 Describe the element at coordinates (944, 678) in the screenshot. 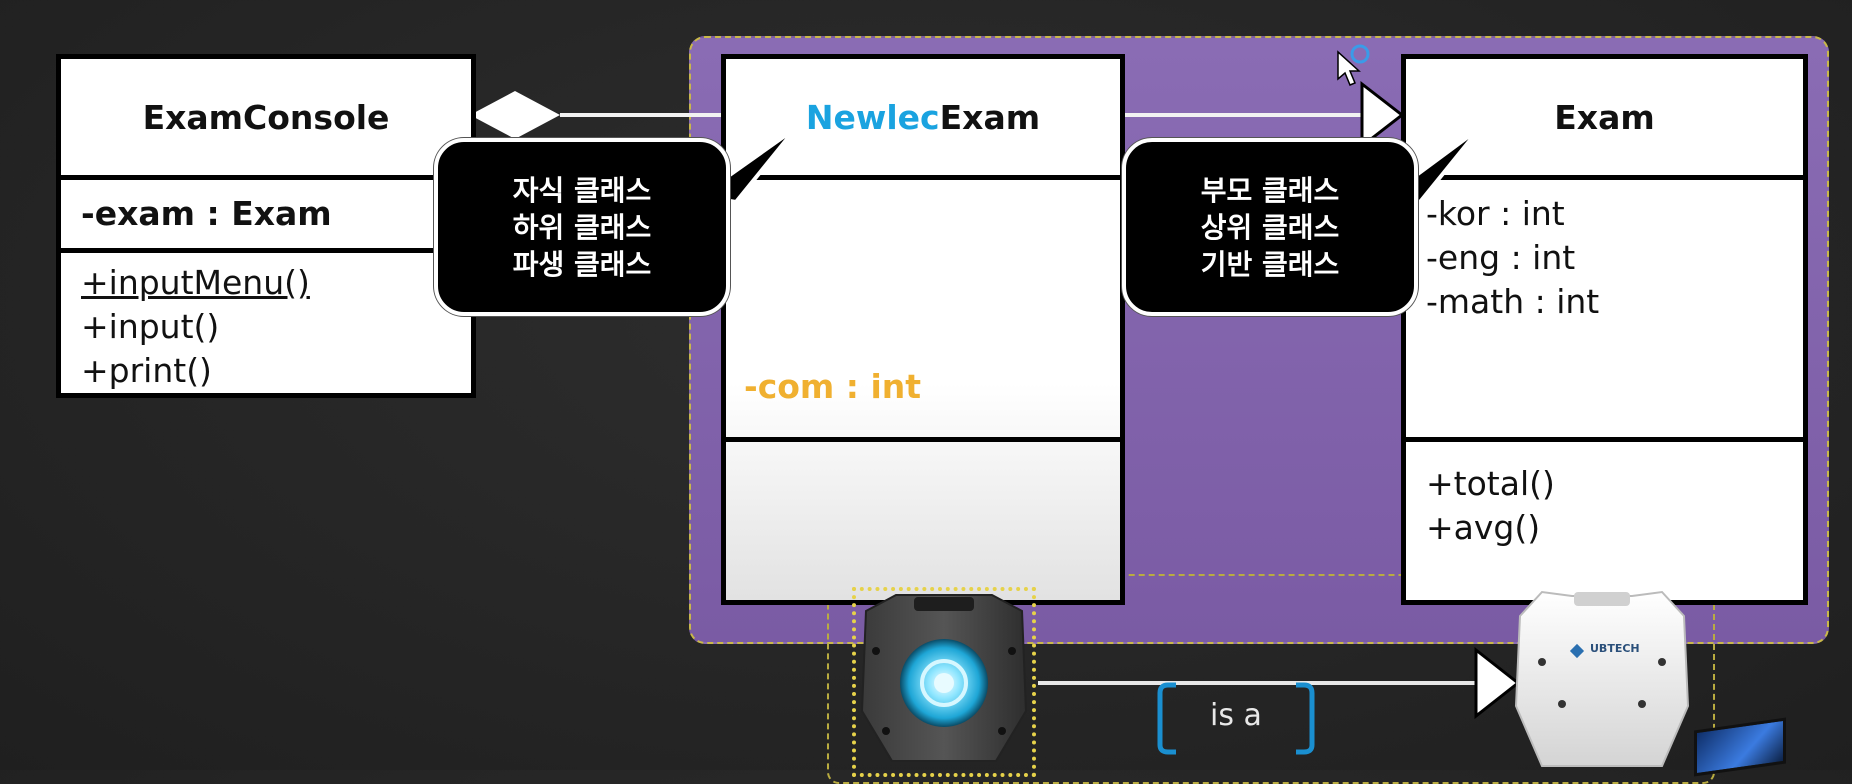

I see `arc-reactor-robot-icon` at that location.